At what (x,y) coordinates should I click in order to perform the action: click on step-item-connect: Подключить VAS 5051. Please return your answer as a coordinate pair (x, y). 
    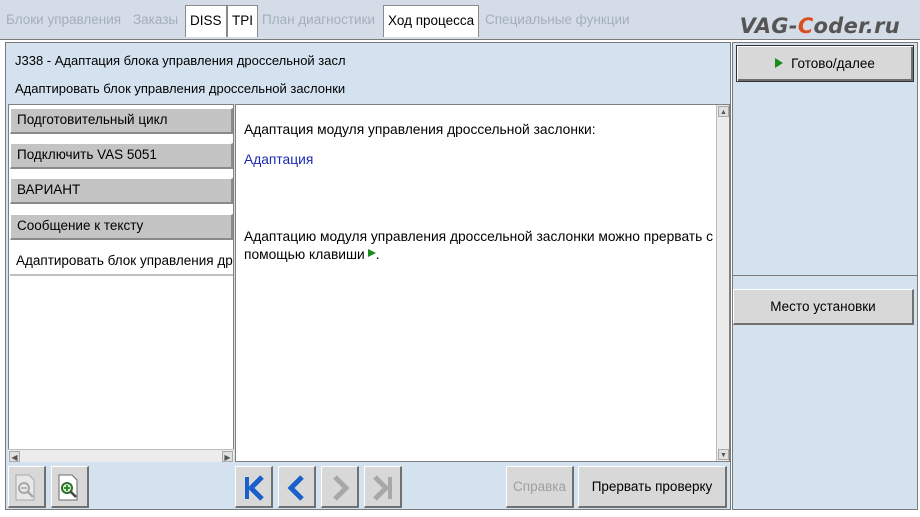
    Looking at the image, I should click on (121, 156).